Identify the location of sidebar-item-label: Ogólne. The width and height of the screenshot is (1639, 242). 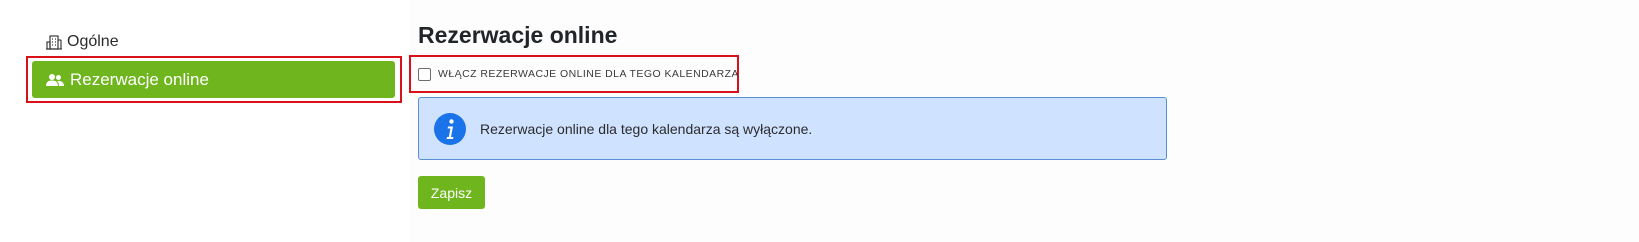
(93, 41).